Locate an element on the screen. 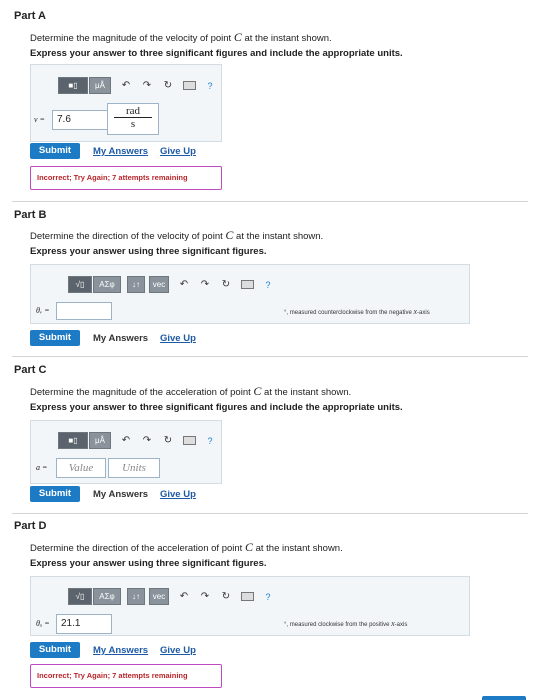  part-d-submit-button: Submit is located at coordinates (55, 650).